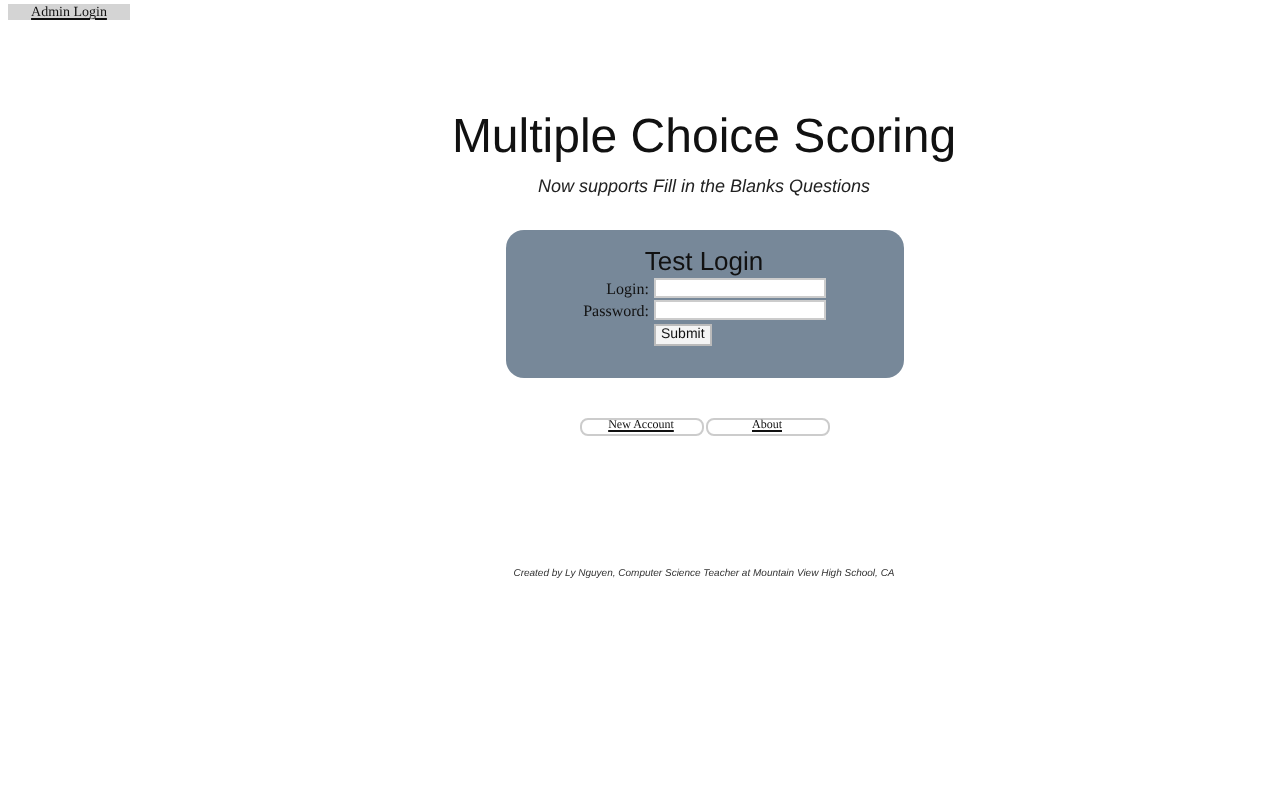 Image resolution: width=1280 pixels, height=800 pixels. Describe the element at coordinates (704, 186) in the screenshot. I see `subtitle: Now supports Fill in the Blanks Questions` at that location.